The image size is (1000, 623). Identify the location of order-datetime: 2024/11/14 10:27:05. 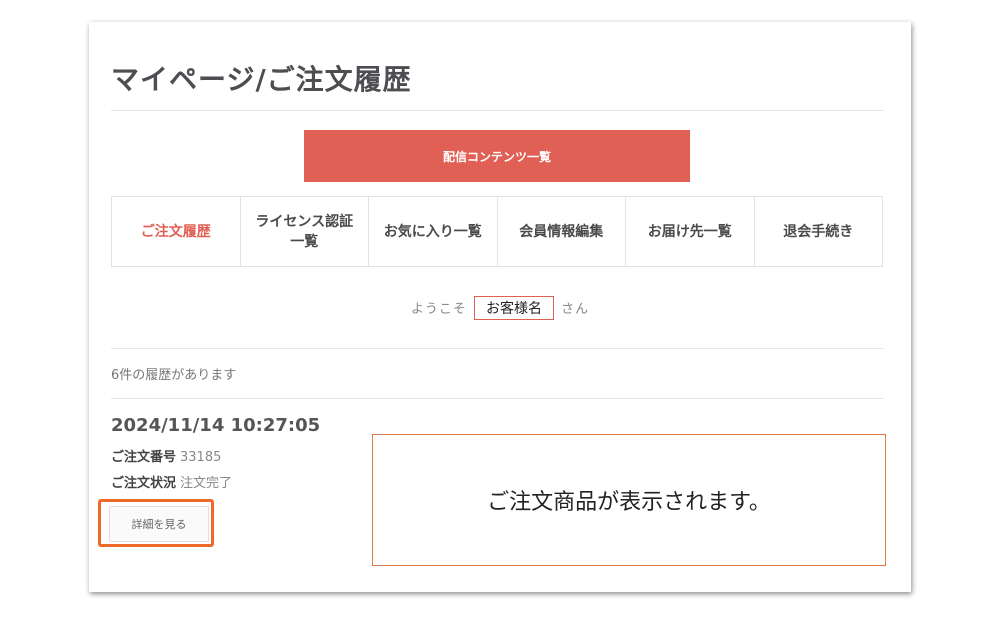
(216, 425).